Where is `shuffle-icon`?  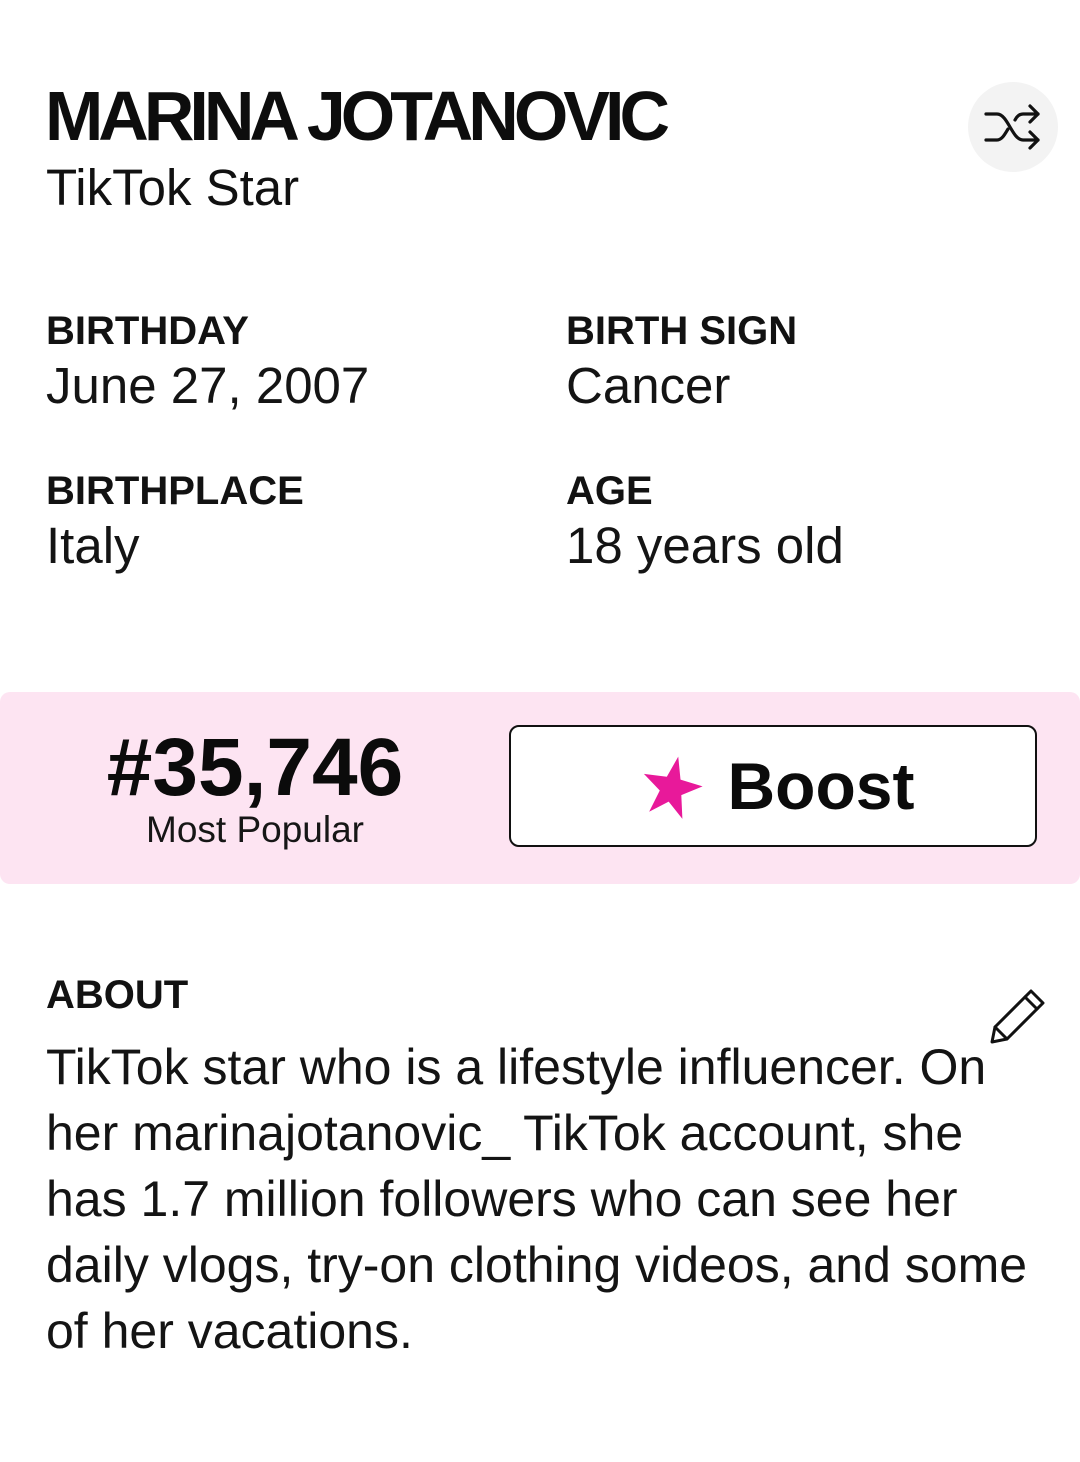
shuffle-icon is located at coordinates (1012, 127).